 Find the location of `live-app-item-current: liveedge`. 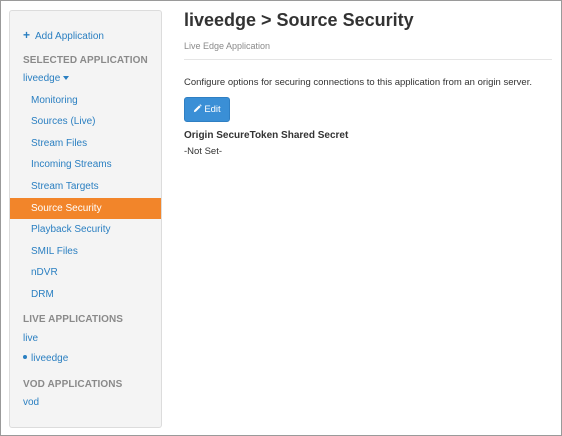

live-app-item-current: liveedge is located at coordinates (85, 358).